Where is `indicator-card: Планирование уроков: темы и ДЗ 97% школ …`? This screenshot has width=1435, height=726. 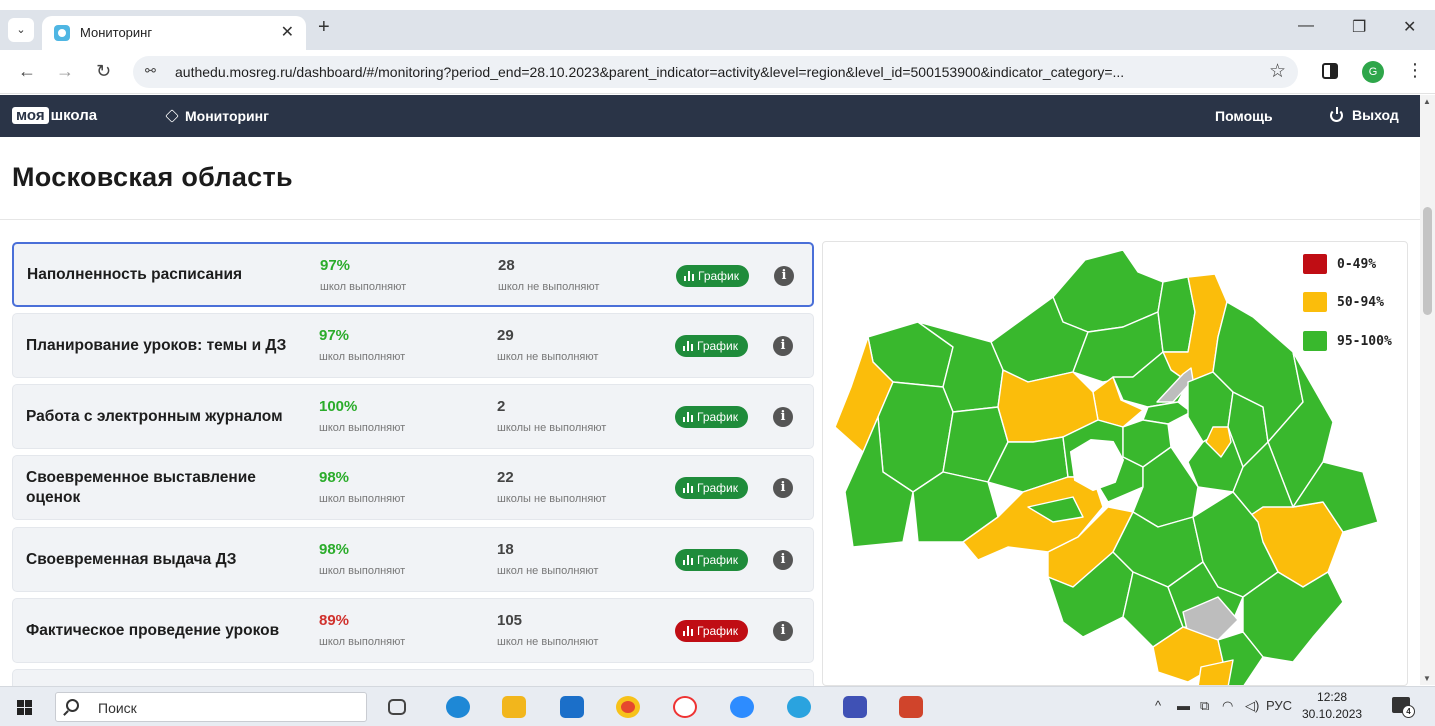
indicator-card: Планирование уроков: темы и ДЗ 97% школ … is located at coordinates (413, 345).